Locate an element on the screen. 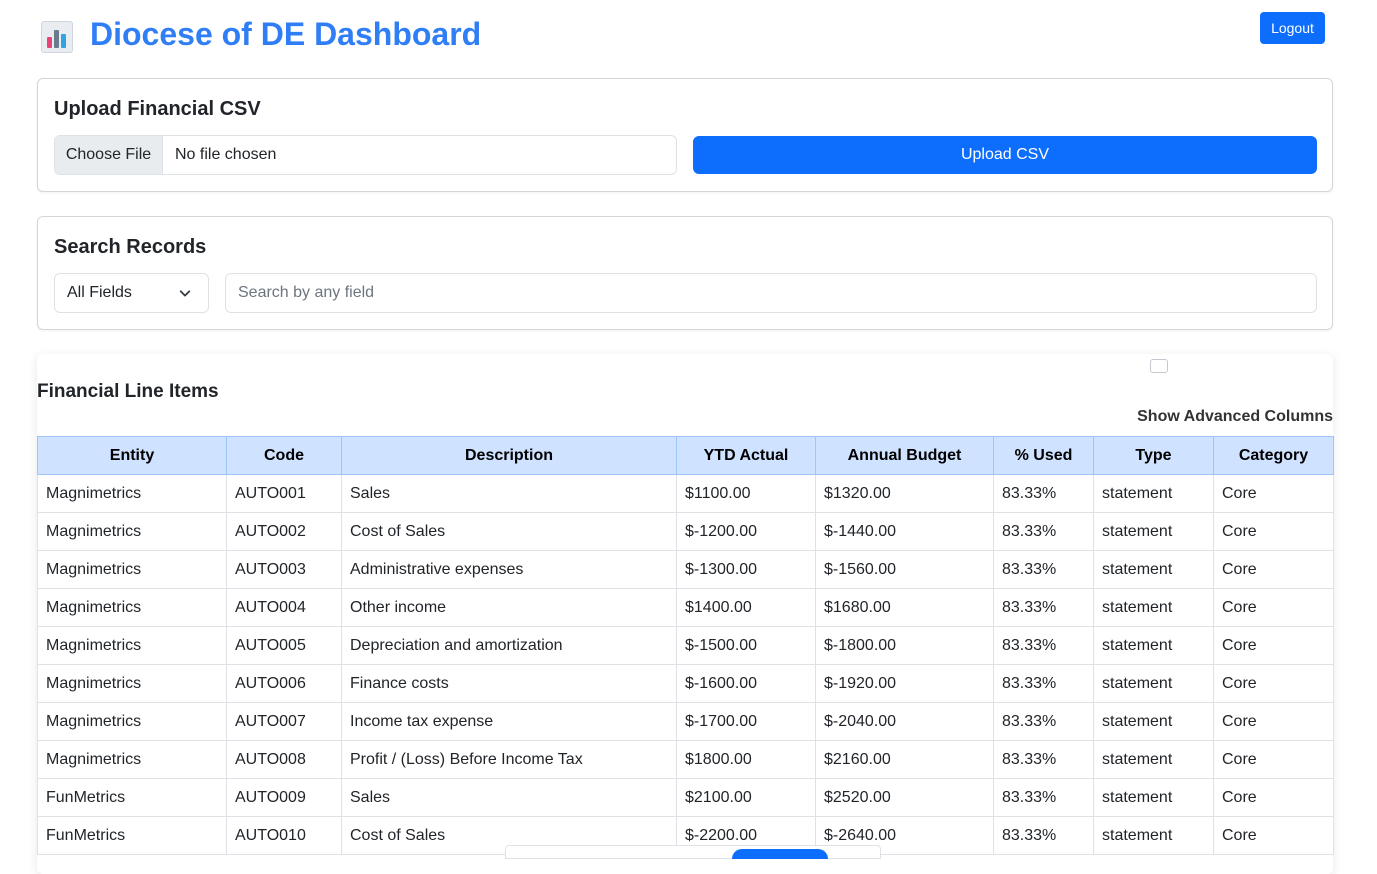 The image size is (1377, 874). table-cell: Finance costs is located at coordinates (509, 683).